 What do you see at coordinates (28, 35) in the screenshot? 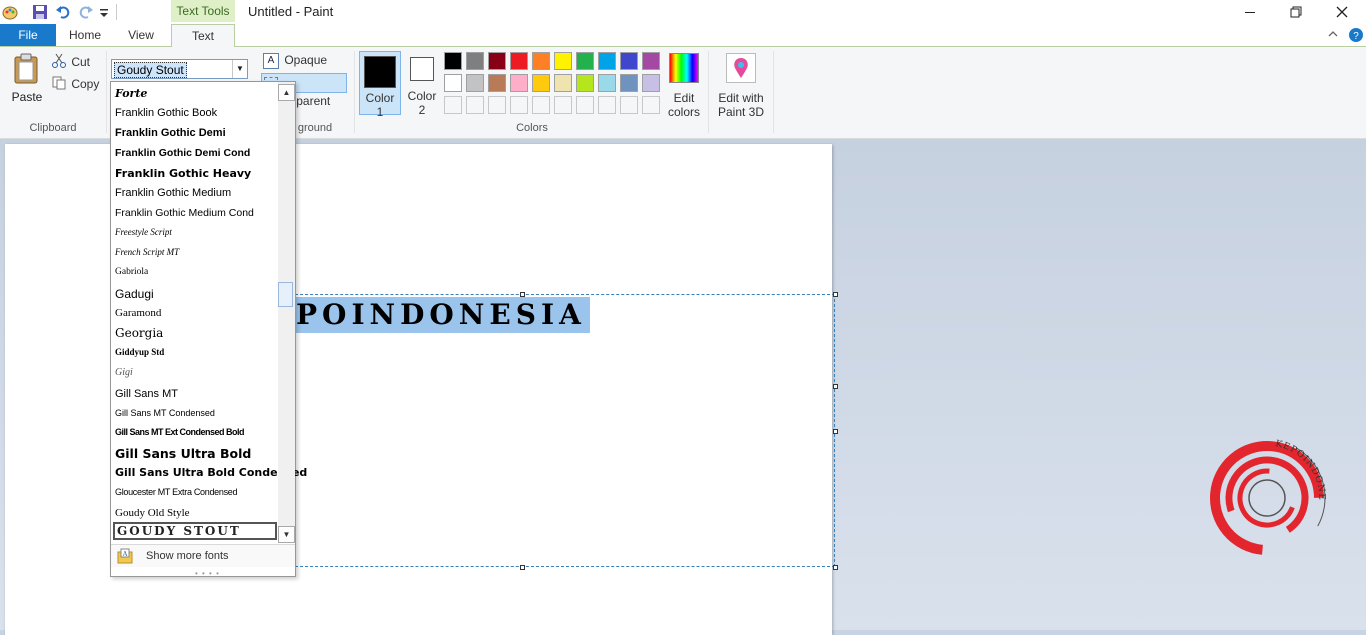
I see `tab-file: File` at bounding box center [28, 35].